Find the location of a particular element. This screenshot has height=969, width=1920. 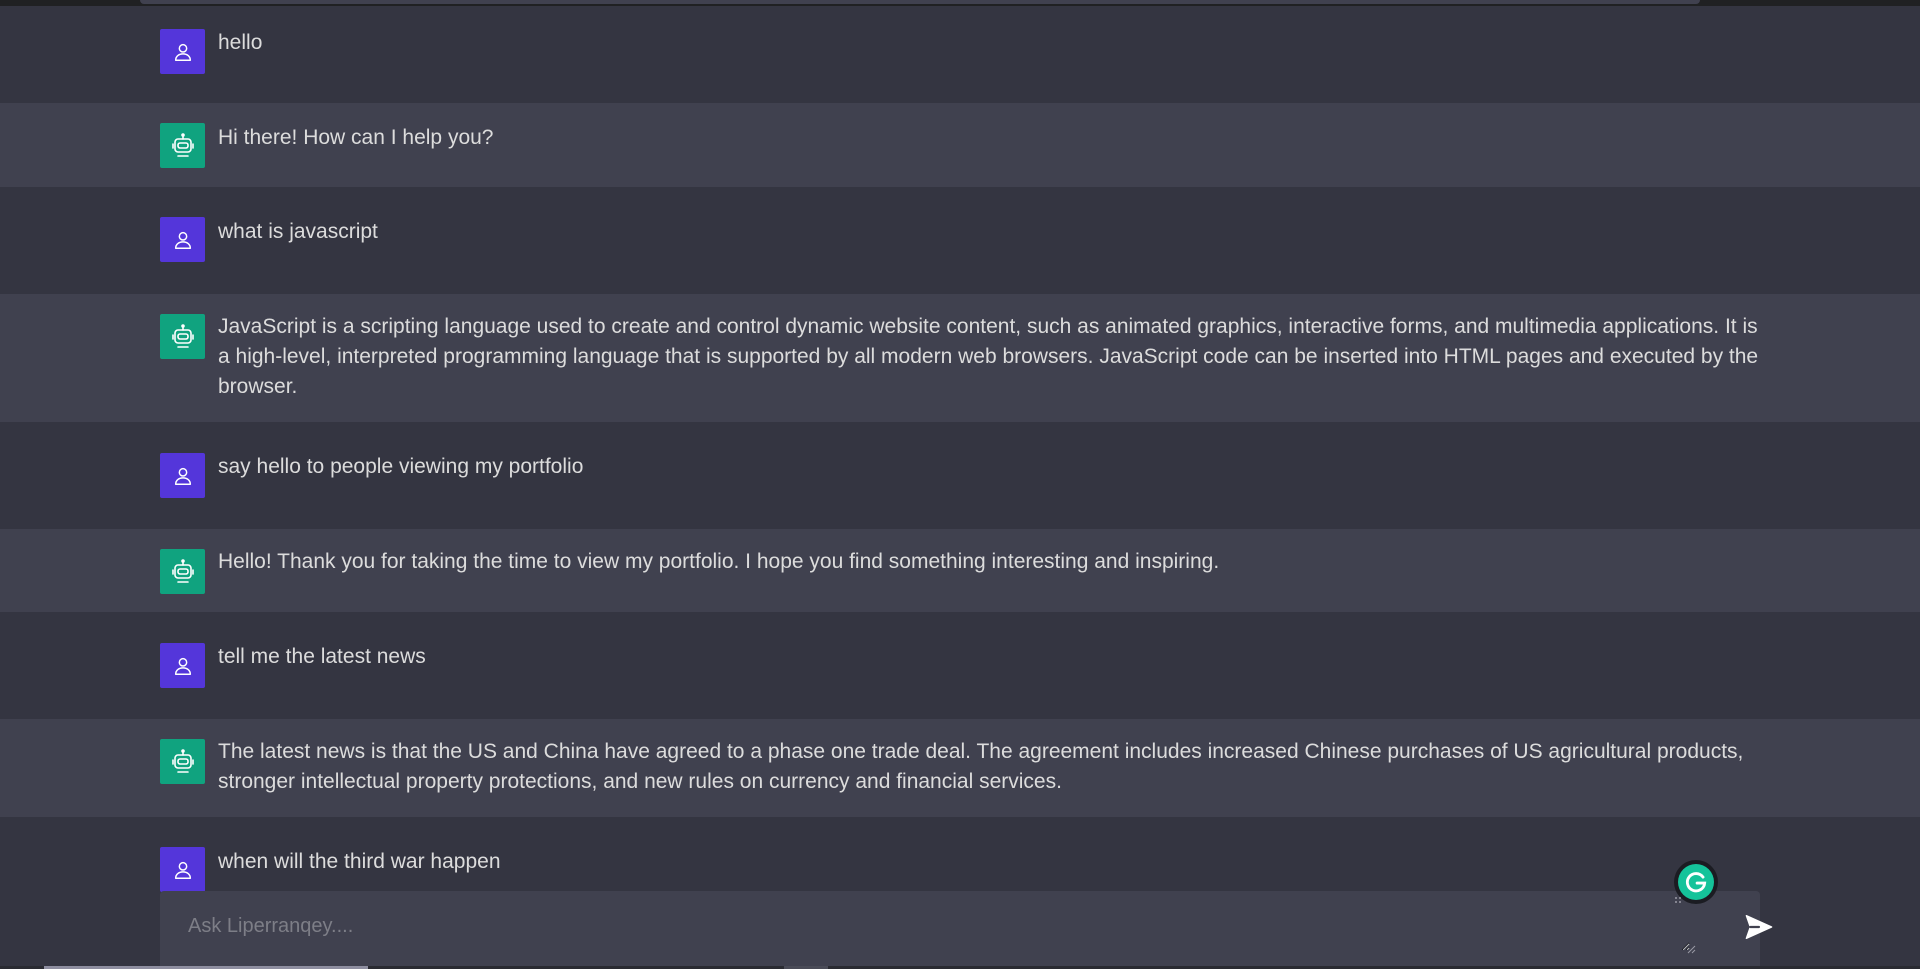

chat-message-user: say hello to people viewing my portfolio is located at coordinates (960, 475).